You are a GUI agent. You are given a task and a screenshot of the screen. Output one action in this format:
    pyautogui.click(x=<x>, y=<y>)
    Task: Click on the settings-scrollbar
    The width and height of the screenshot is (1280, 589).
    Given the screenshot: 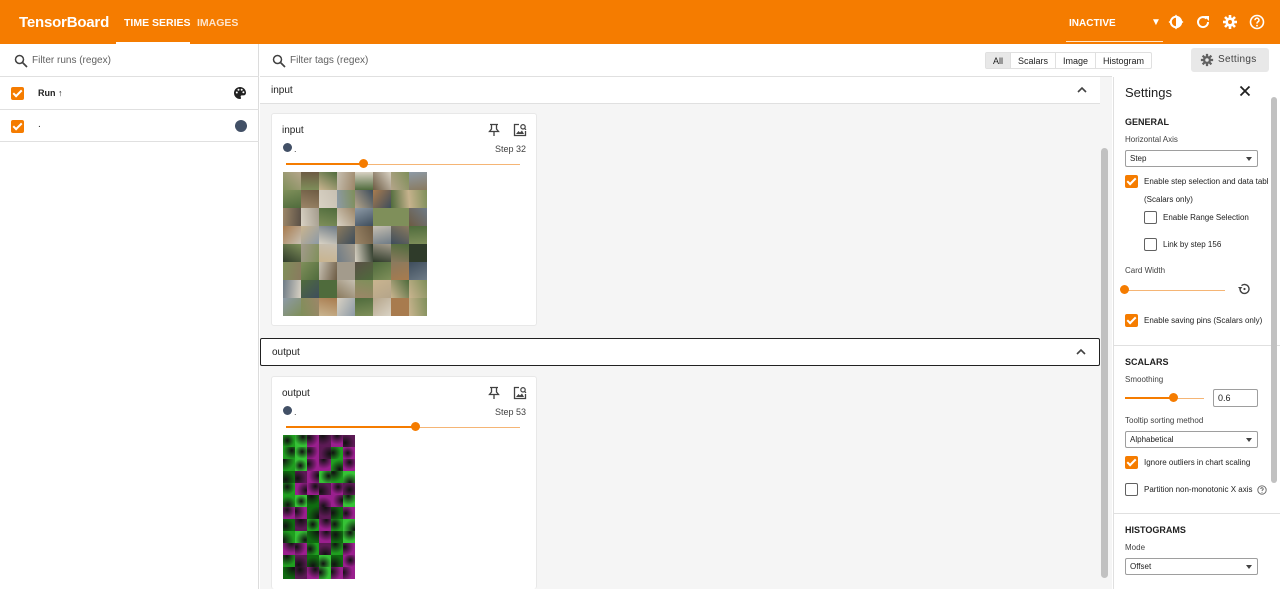 What is the action you would take?
    pyautogui.click(x=1274, y=290)
    